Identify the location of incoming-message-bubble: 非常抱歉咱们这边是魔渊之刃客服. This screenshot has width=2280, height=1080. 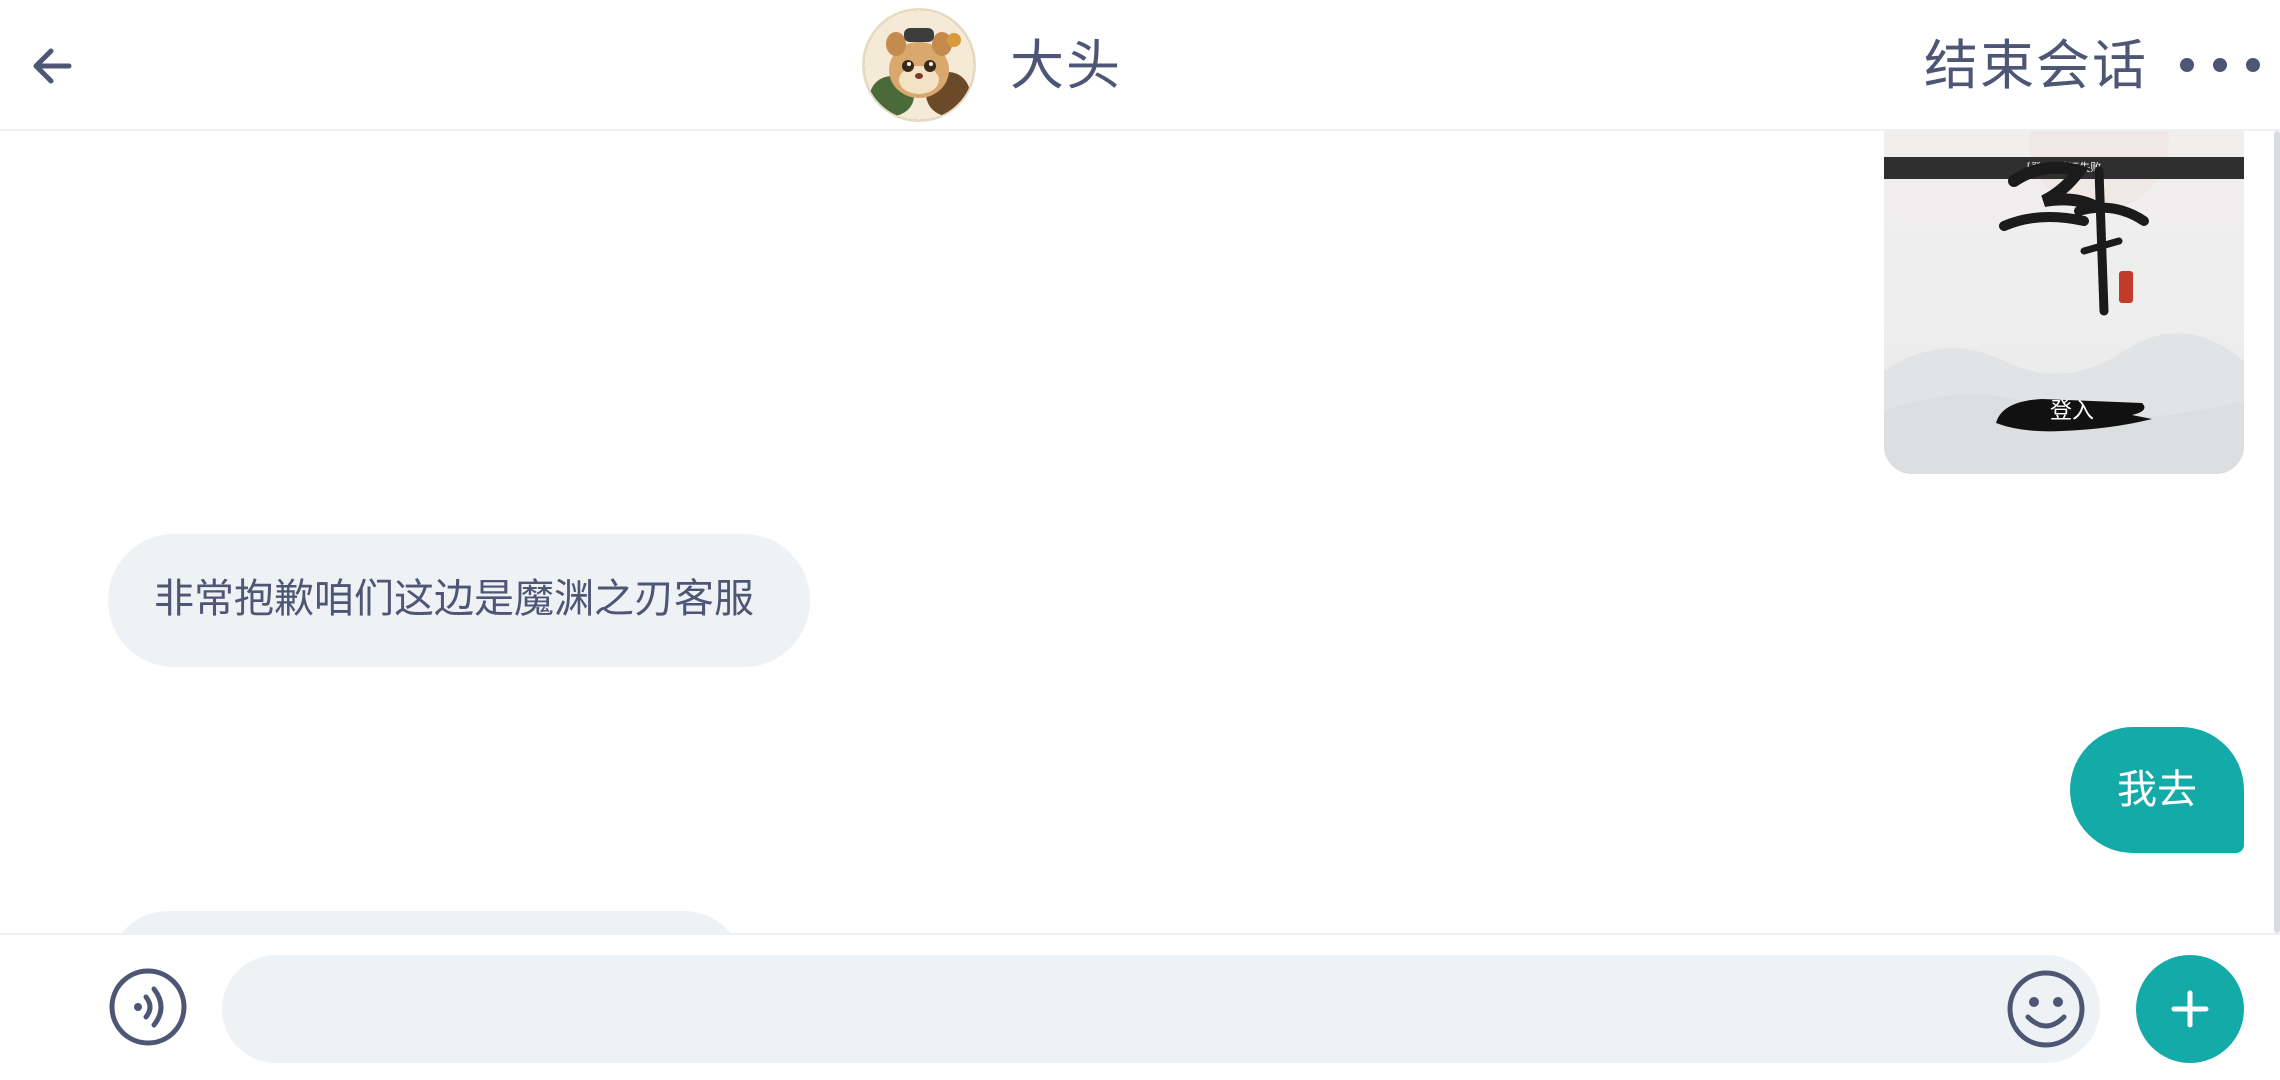
(459, 600).